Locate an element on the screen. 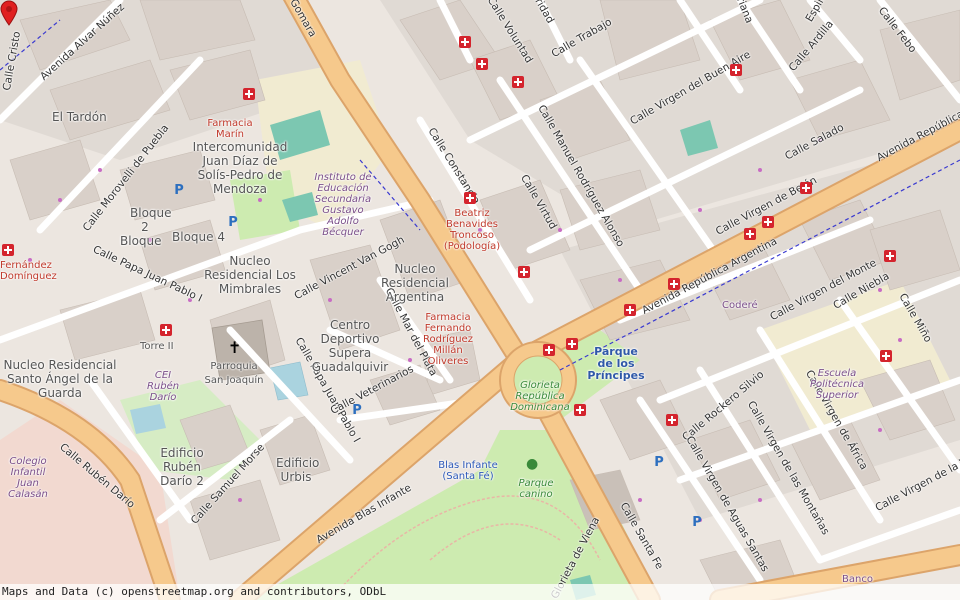 Image resolution: width=960 pixels, height=600 pixels. amenity-label: Parroquia San Joaquín is located at coordinates (234, 373).